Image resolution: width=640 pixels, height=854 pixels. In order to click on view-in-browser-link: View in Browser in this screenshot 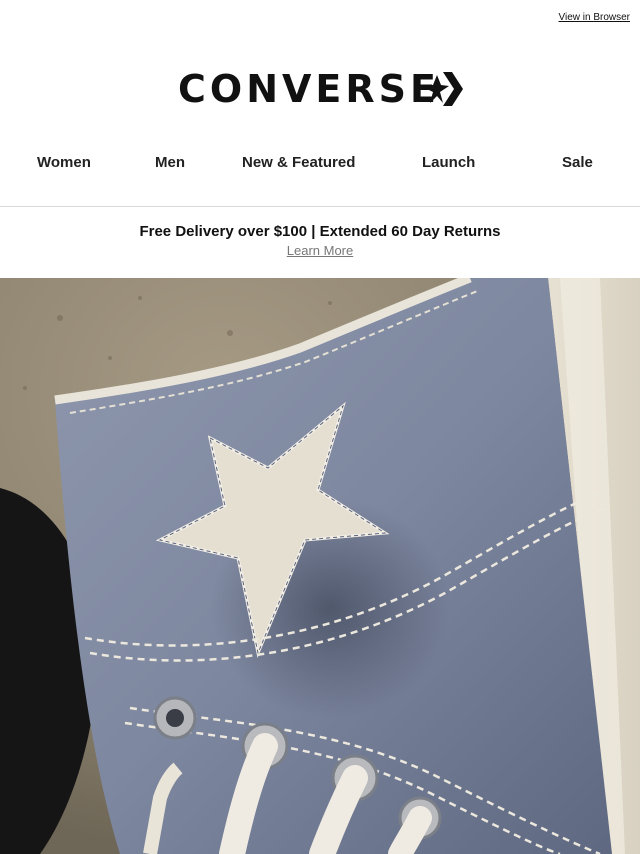, I will do `click(594, 17)`.